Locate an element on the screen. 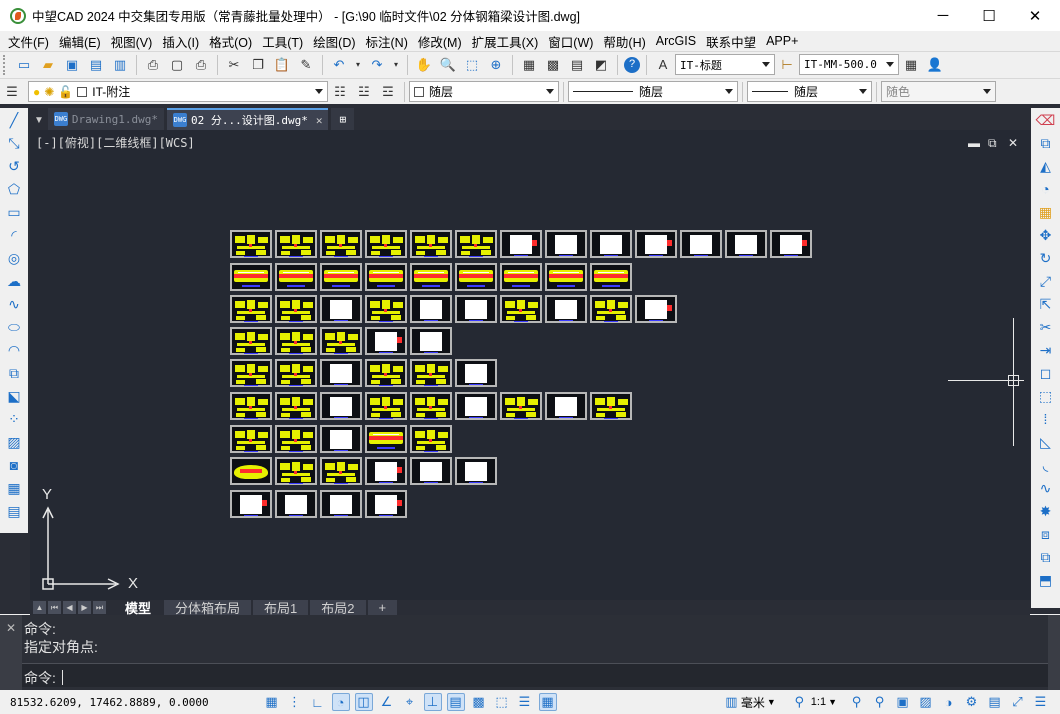 This screenshot has height=714, width=1060. region-icon: ◙ is located at coordinates (14, 465).